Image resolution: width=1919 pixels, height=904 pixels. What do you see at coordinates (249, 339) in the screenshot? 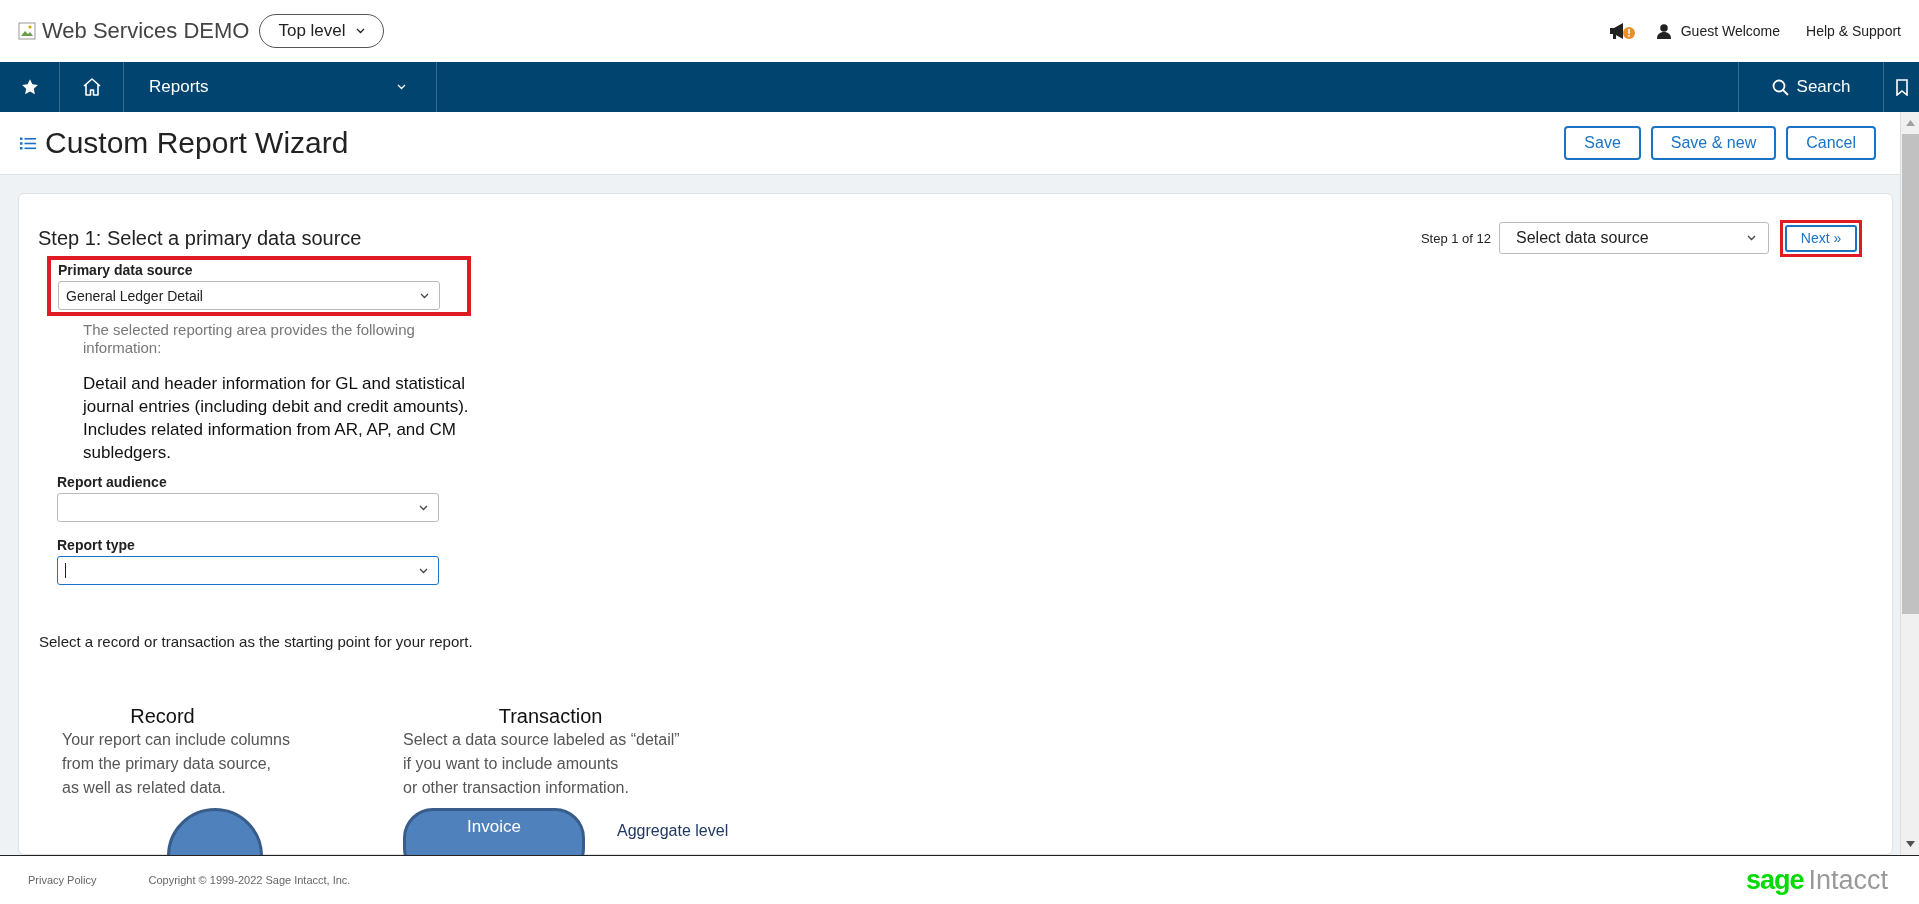
I see `info-text: The selected reporting area provides the following information:` at bounding box center [249, 339].